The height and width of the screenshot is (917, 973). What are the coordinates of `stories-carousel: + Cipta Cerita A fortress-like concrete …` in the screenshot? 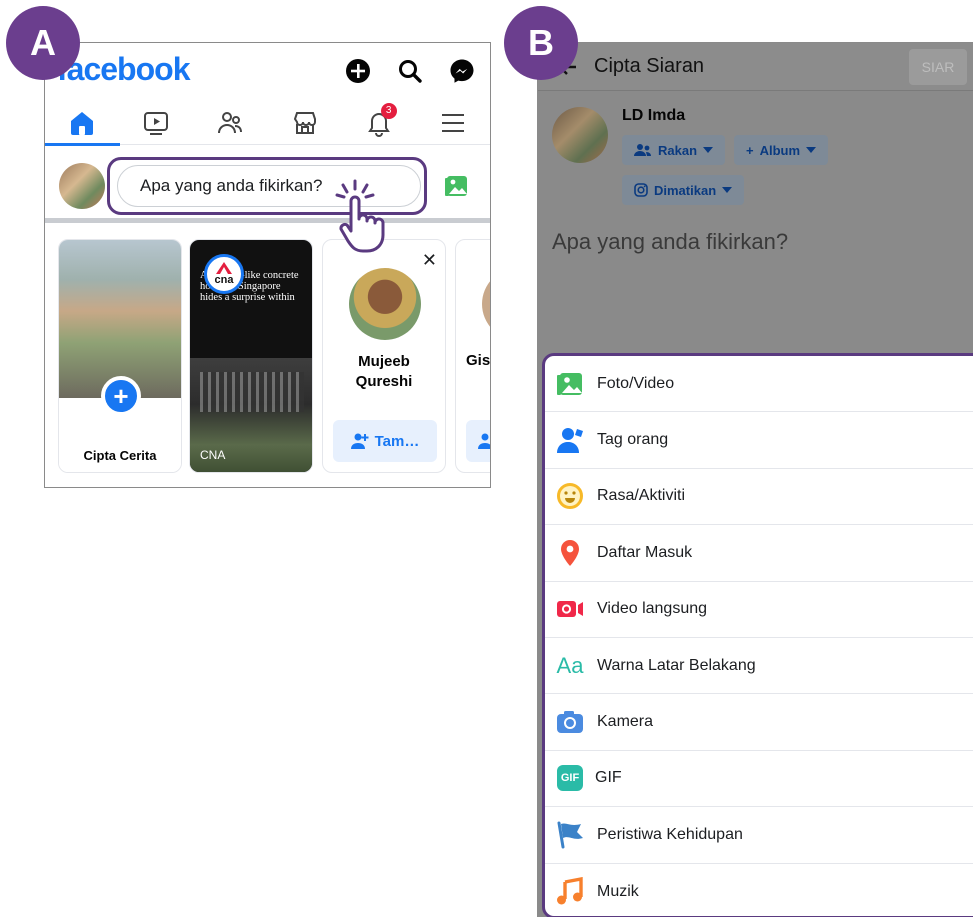 It's located at (267, 359).